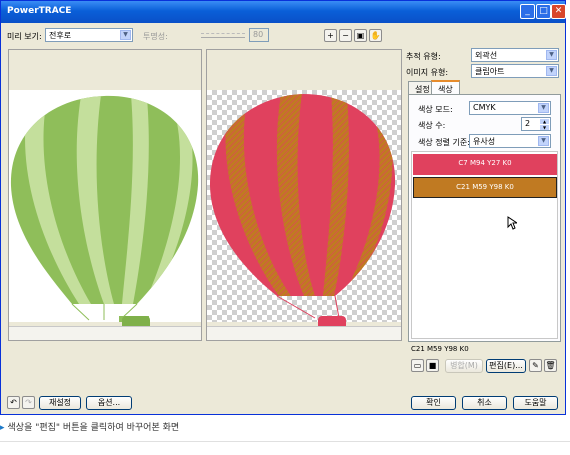 The width and height of the screenshot is (570, 455). What do you see at coordinates (490, 71) in the screenshot?
I see `image-type-value: 클립아트` at bounding box center [490, 71].